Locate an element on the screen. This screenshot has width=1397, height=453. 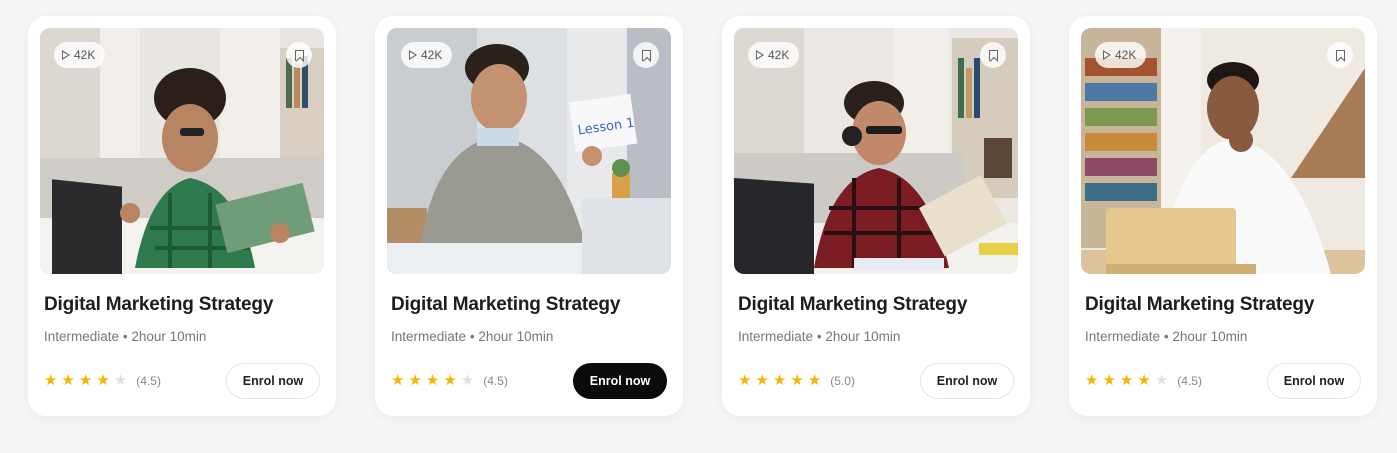
rating-value: (5.0) is located at coordinates (842, 380).